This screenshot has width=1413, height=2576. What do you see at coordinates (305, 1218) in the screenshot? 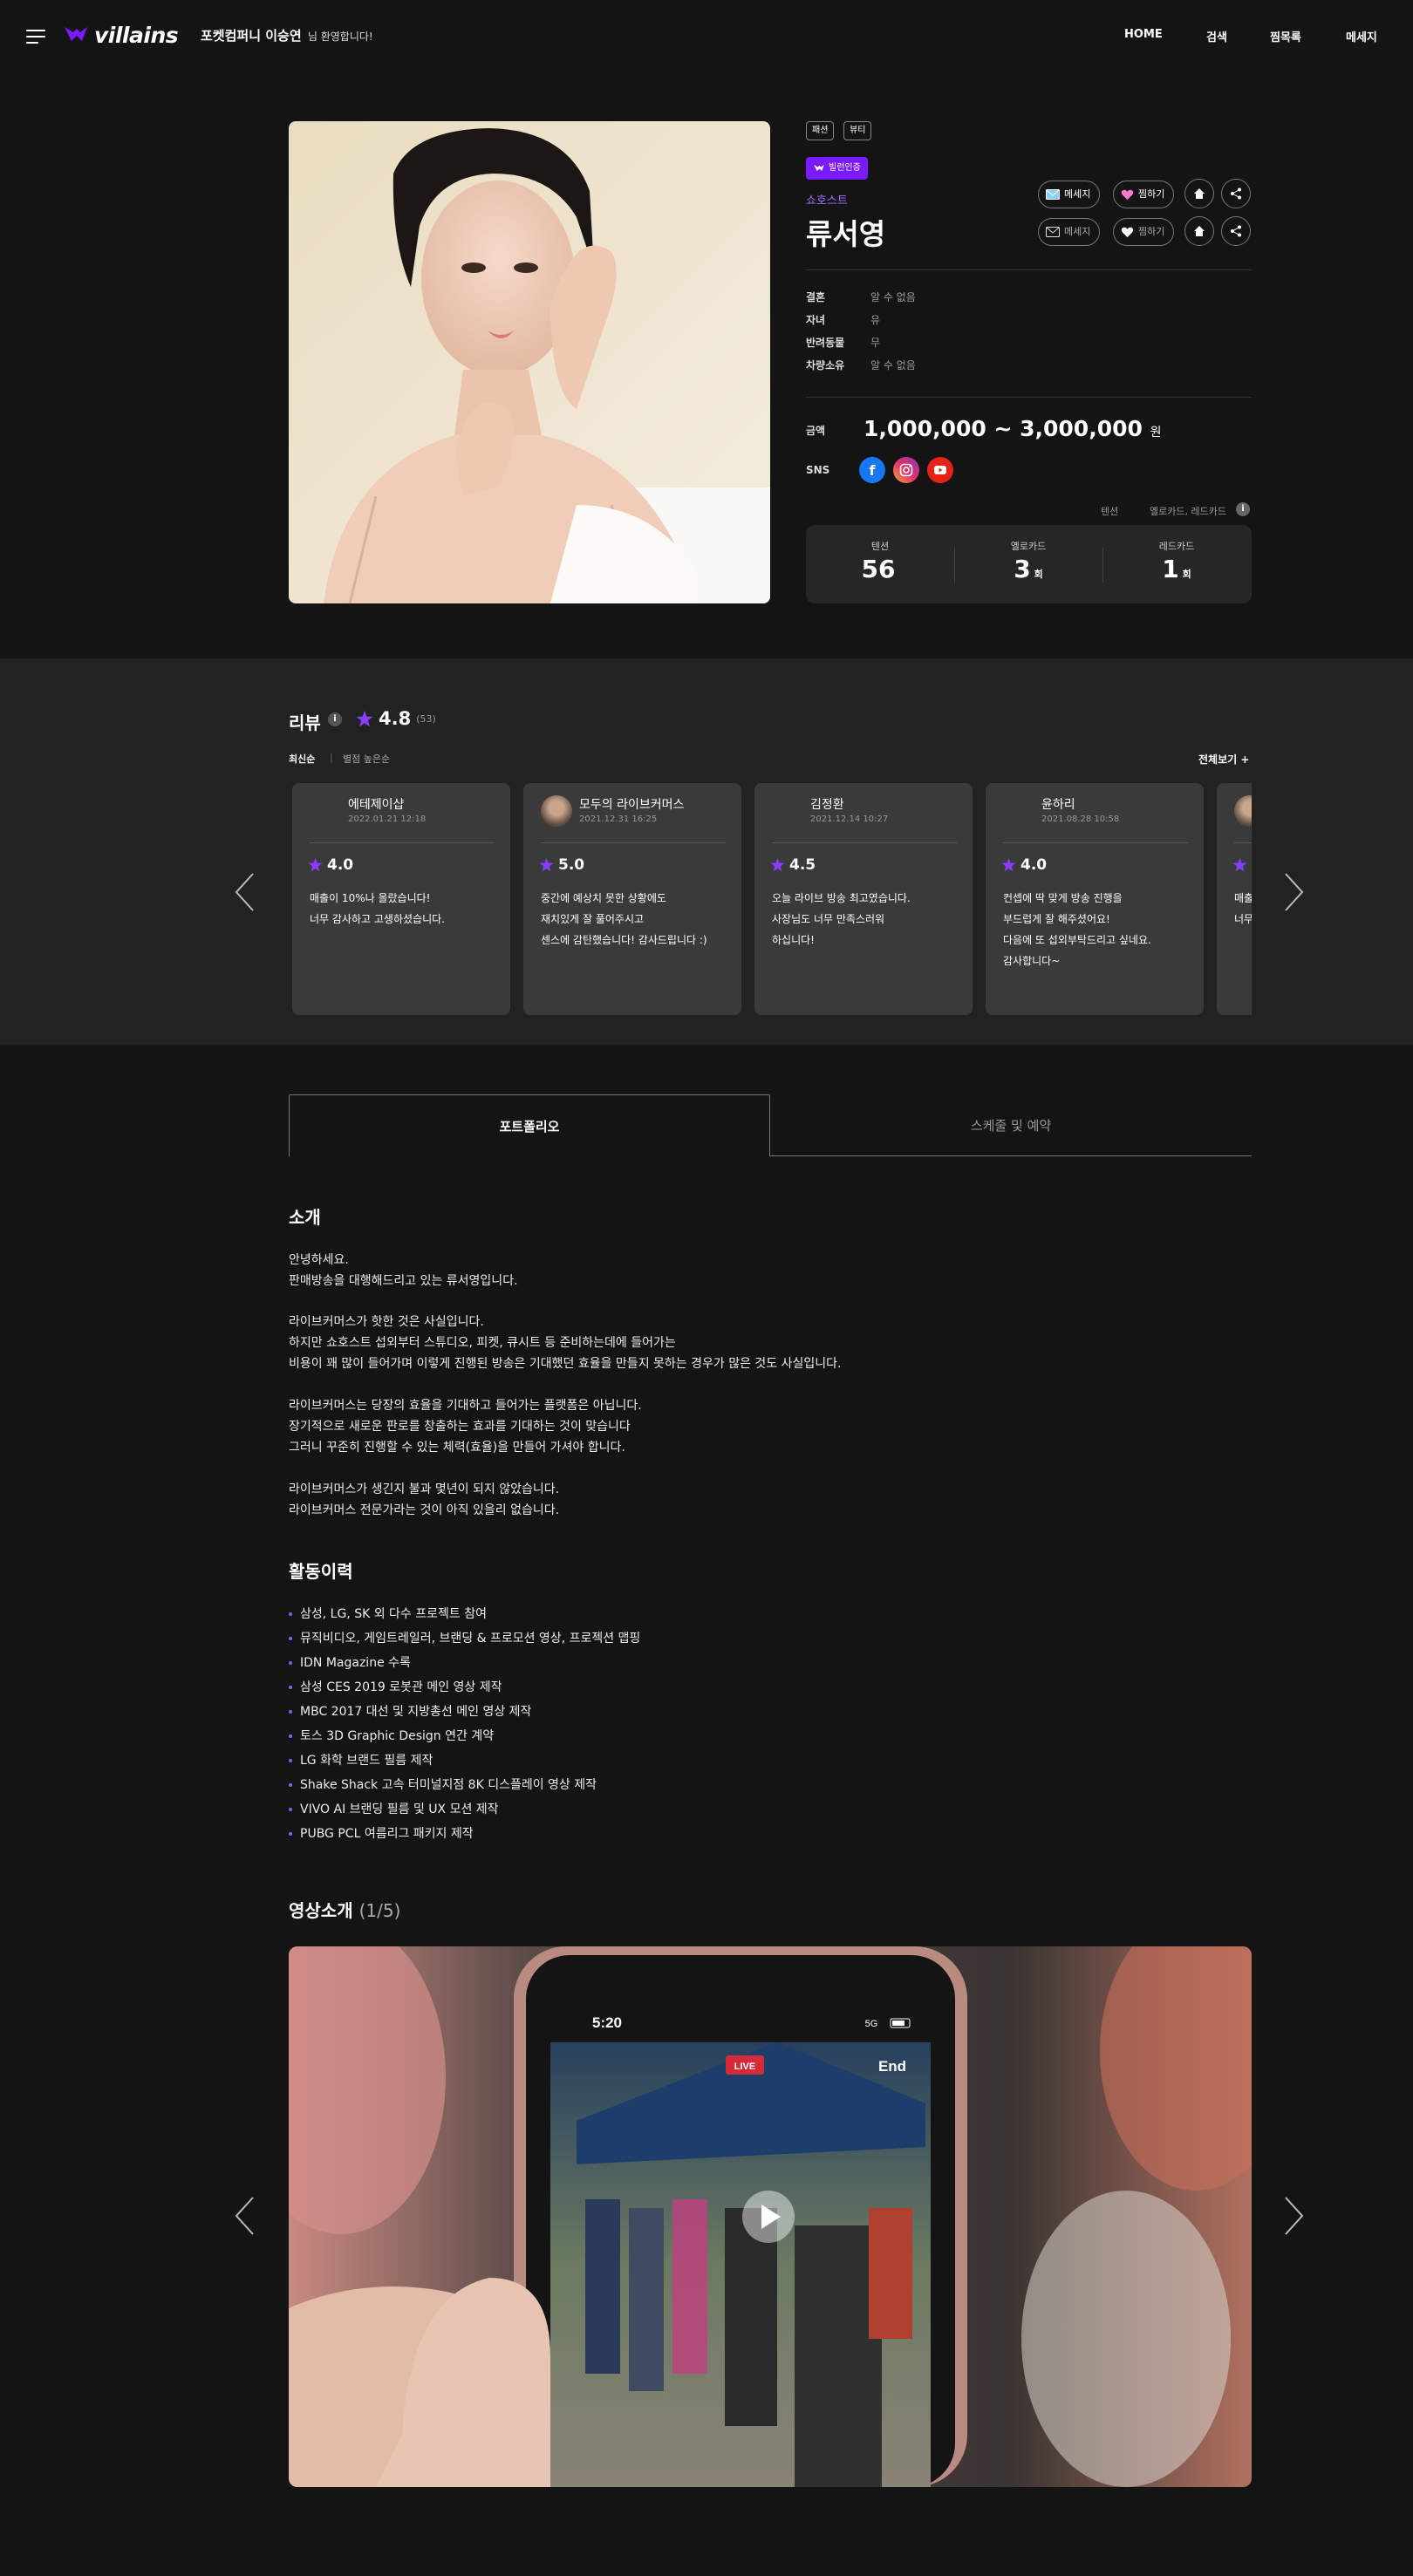
I see `intro-title: 소개` at bounding box center [305, 1218].